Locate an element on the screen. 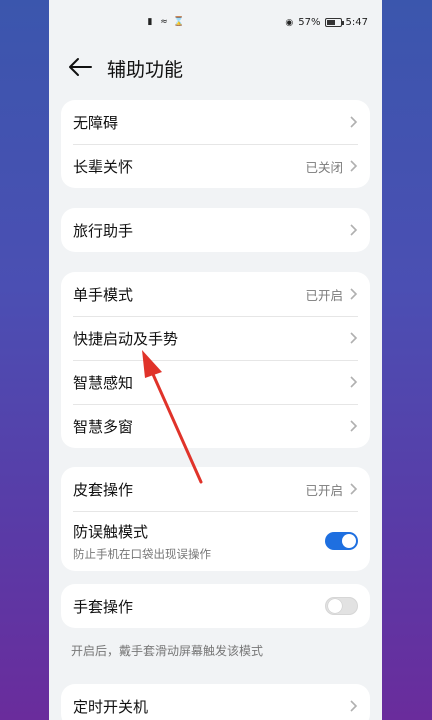 The width and height of the screenshot is (432, 720). settings-card-2: 旅行助手 is located at coordinates (215, 230).